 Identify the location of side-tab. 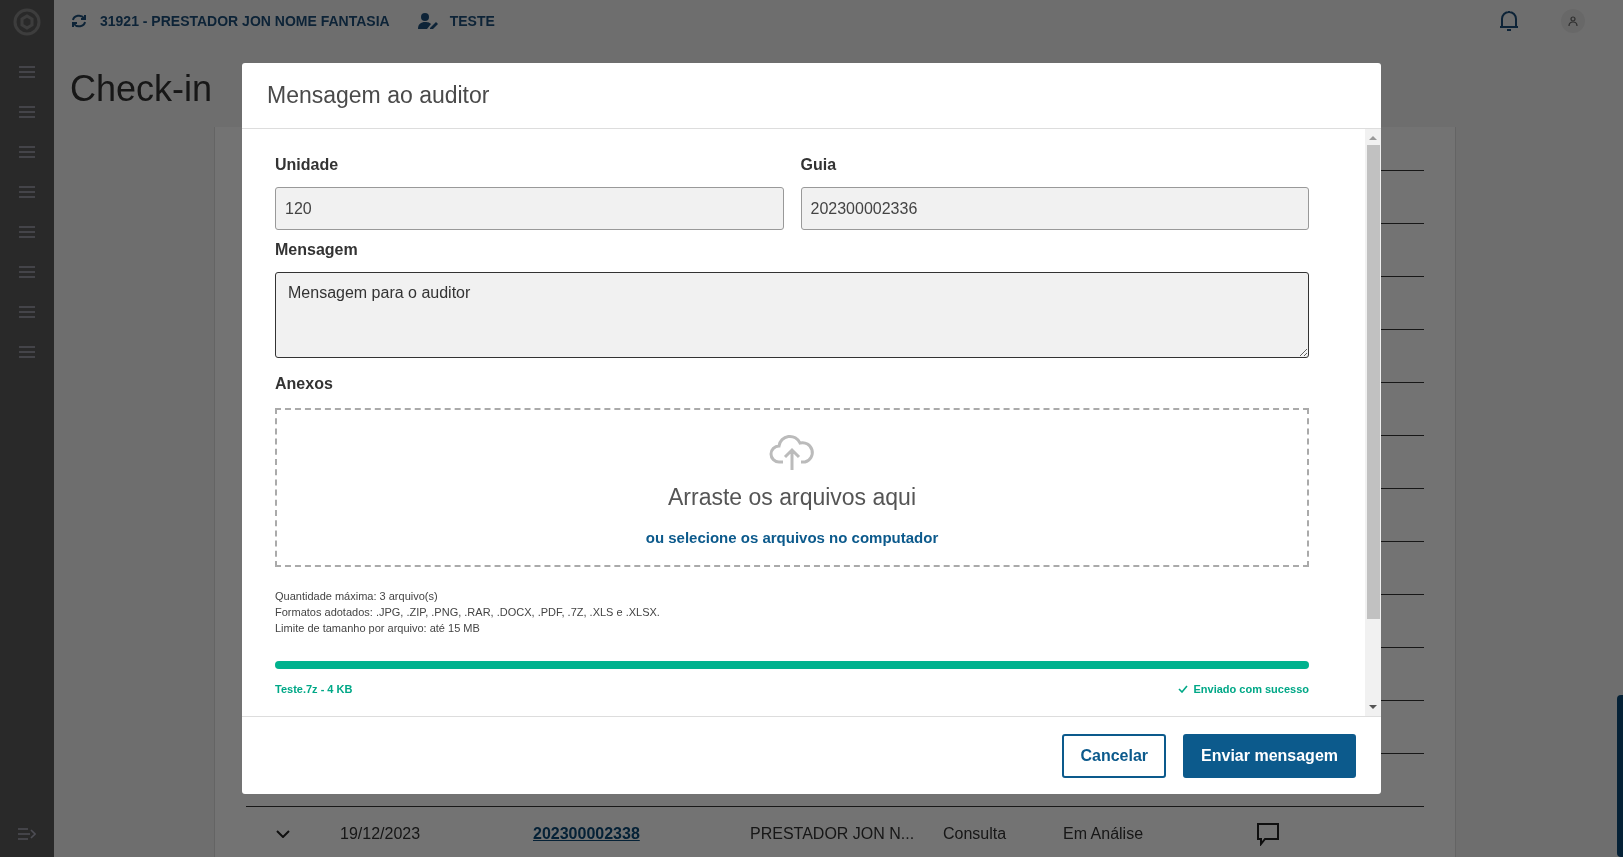
(1620, 776).